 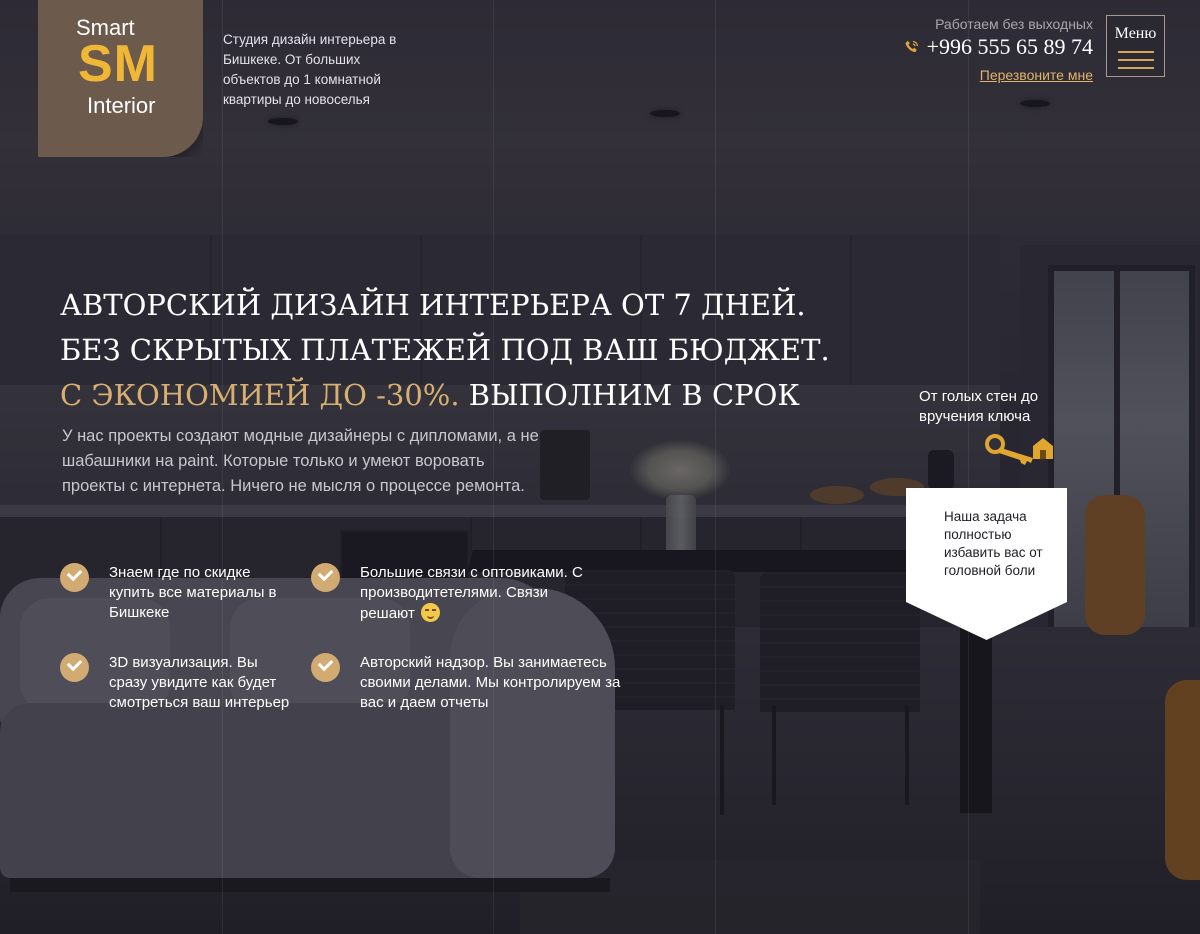 I want to click on phone-block: +996 555 65 89 74, so click(x=998, y=47).